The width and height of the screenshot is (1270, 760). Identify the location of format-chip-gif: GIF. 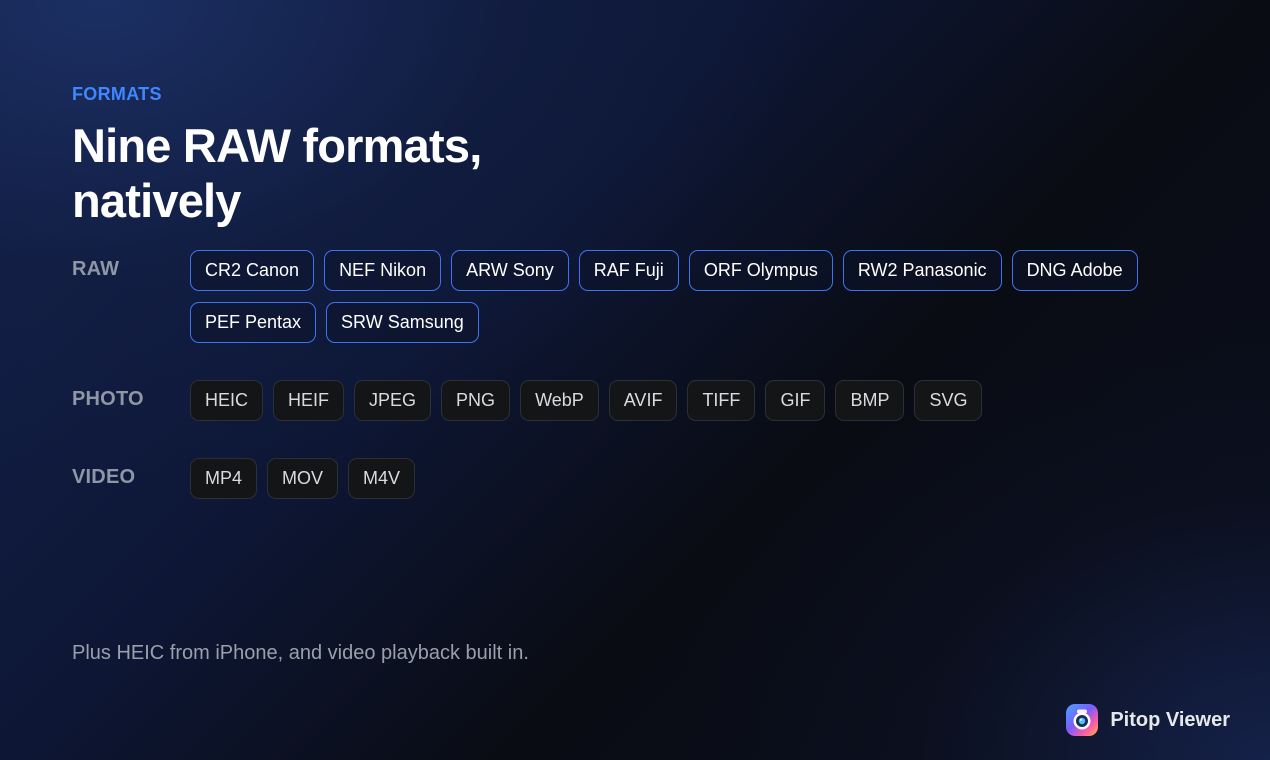
(795, 400).